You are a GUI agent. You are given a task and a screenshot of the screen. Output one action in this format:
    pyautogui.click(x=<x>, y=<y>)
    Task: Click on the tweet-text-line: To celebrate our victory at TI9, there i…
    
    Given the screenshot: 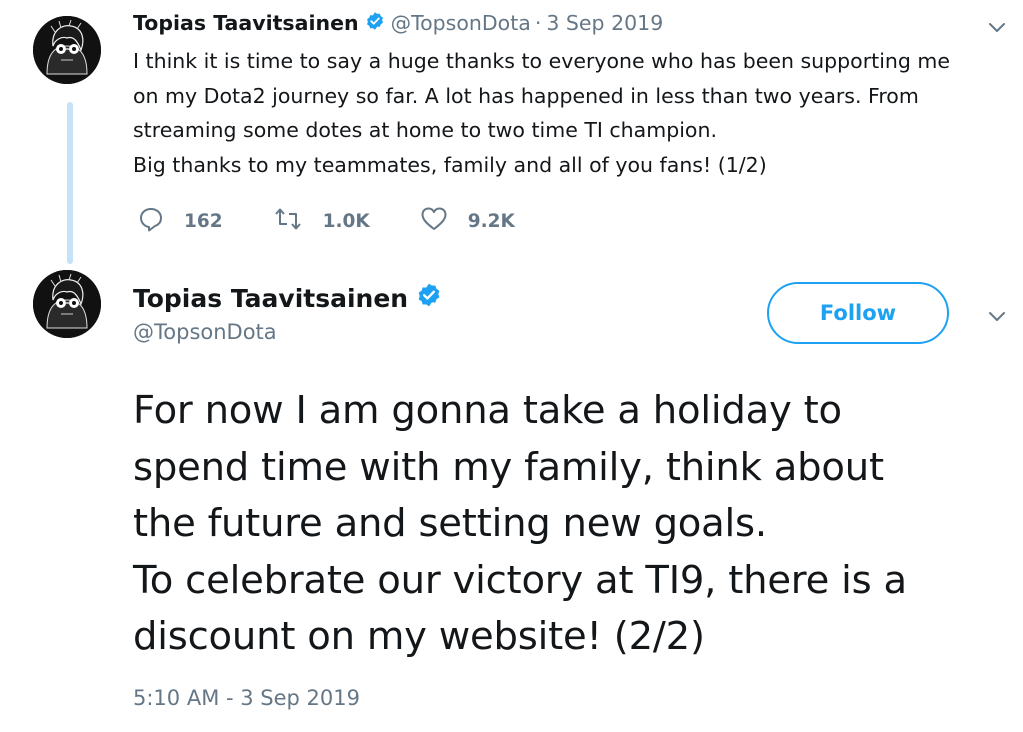 What is the action you would take?
    pyautogui.click(x=520, y=580)
    